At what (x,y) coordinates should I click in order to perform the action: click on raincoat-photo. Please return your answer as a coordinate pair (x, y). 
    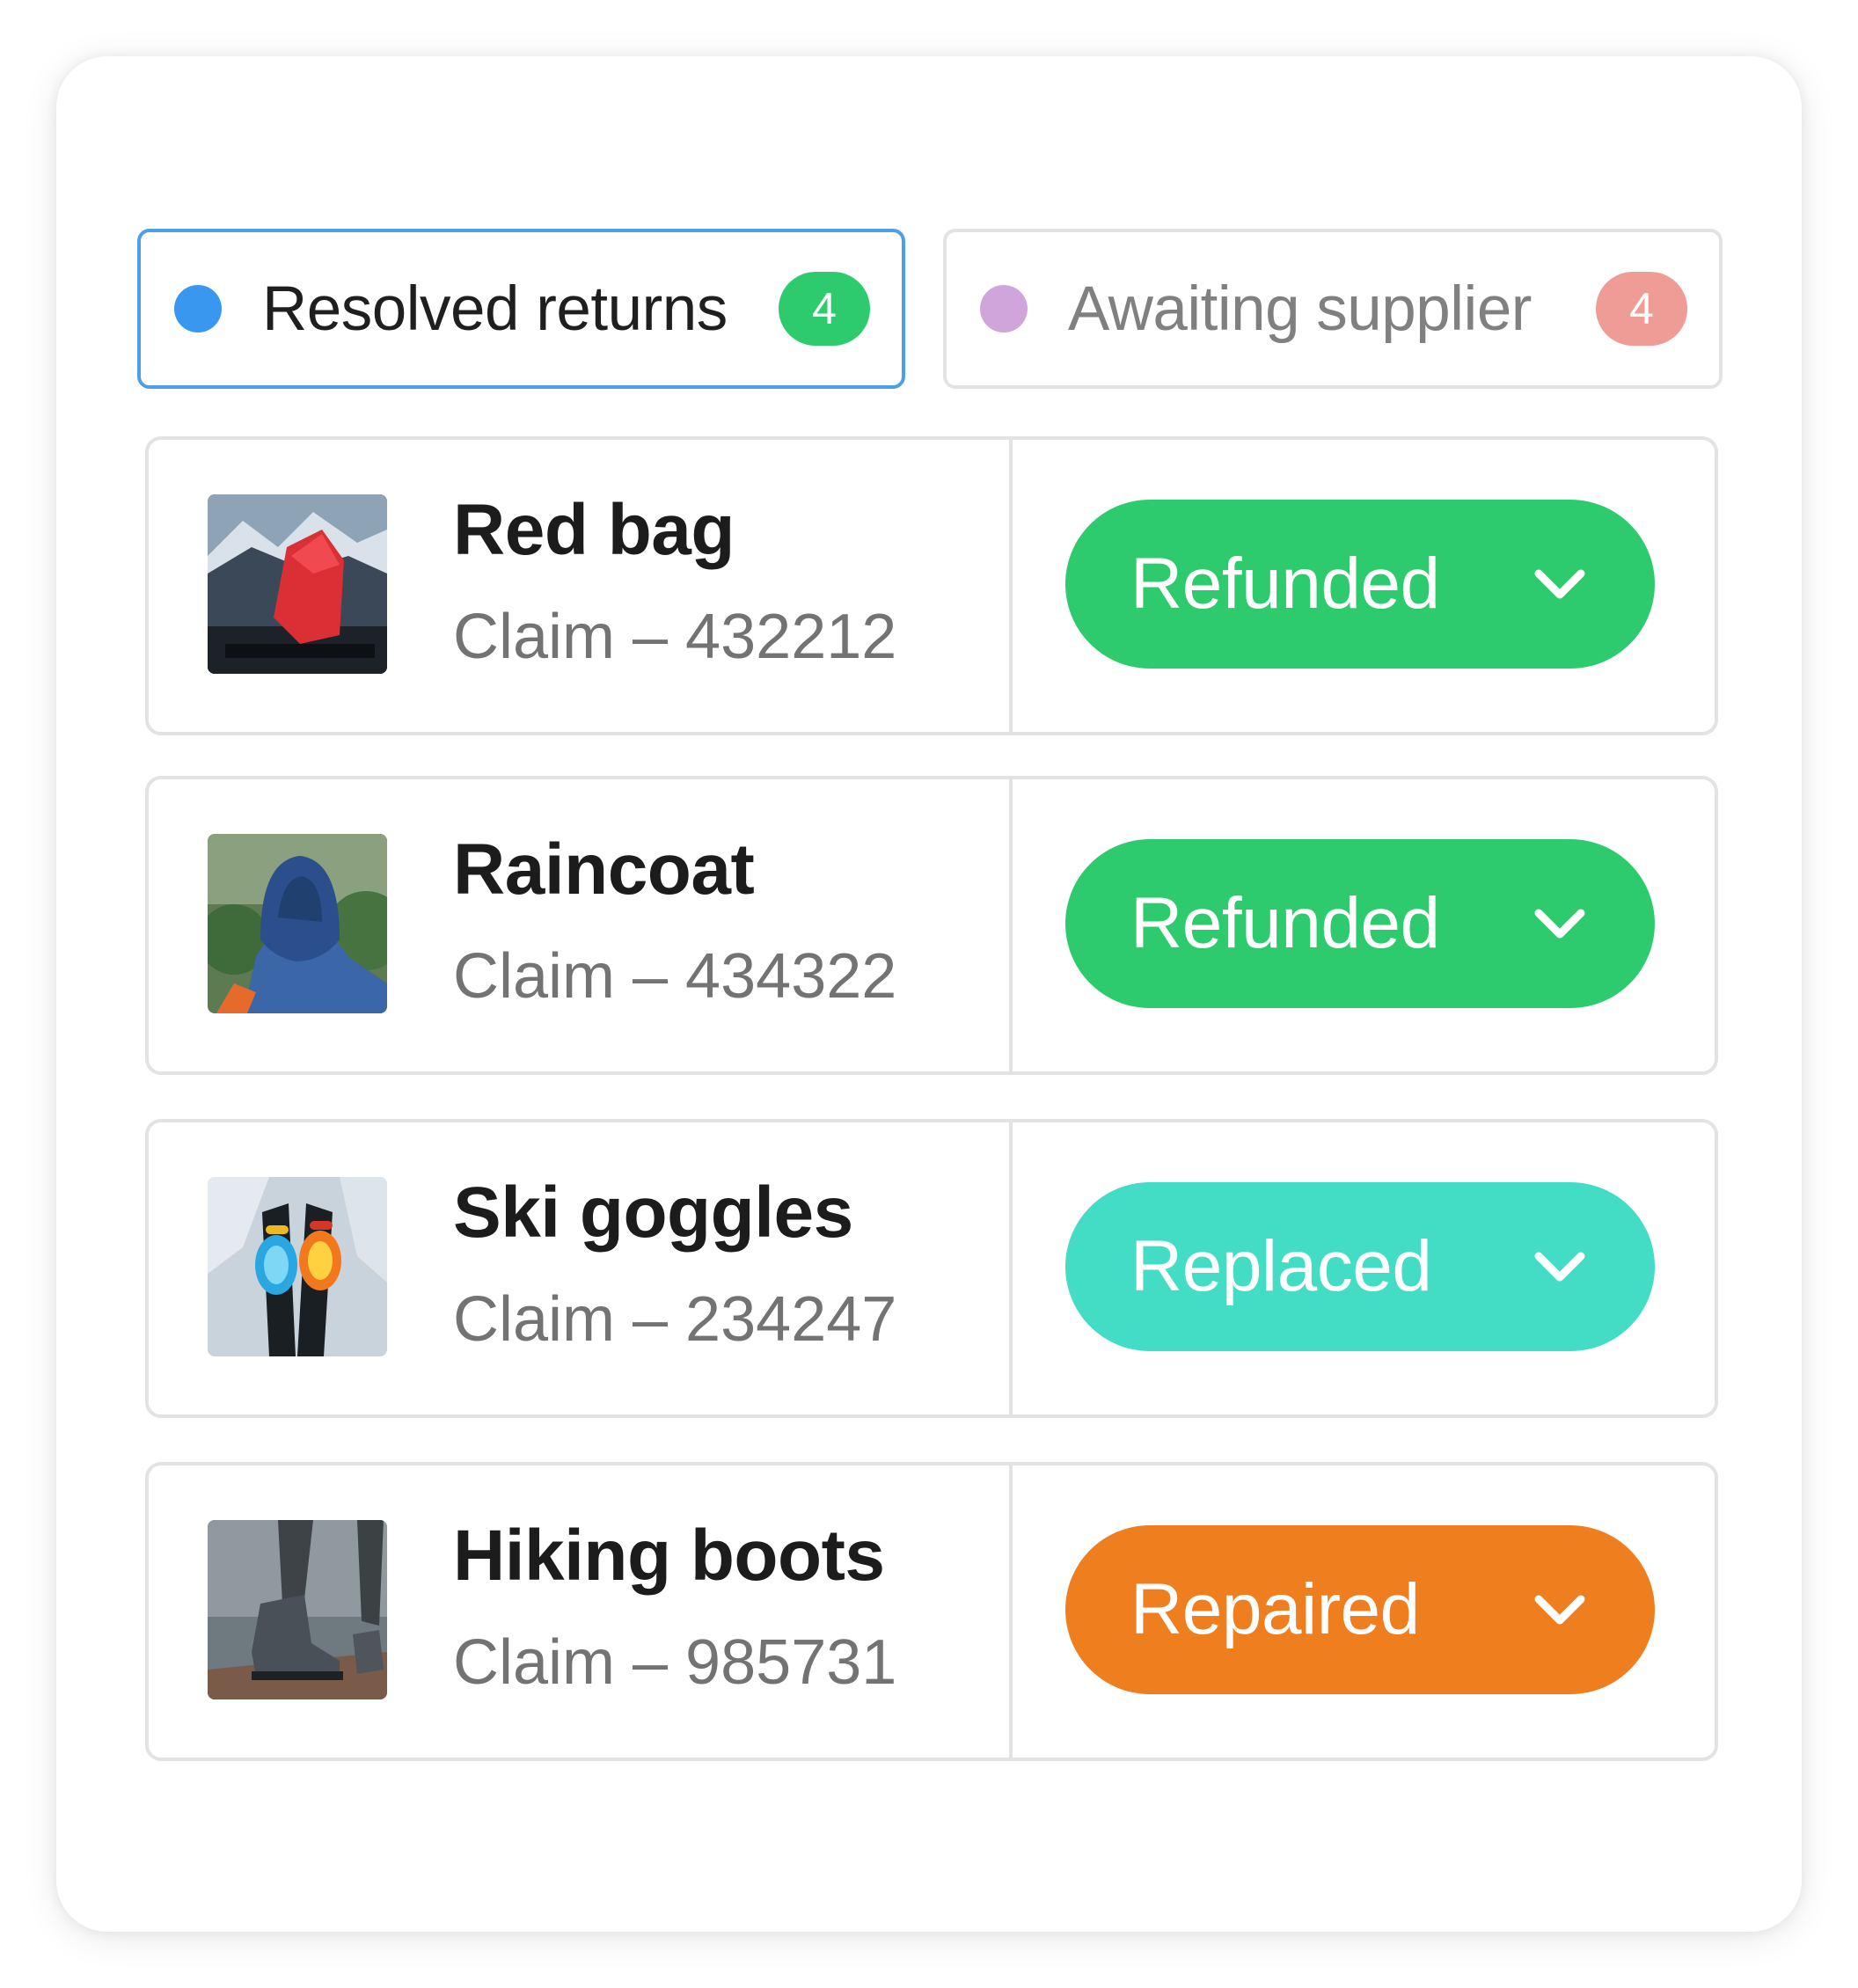
    Looking at the image, I should click on (297, 923).